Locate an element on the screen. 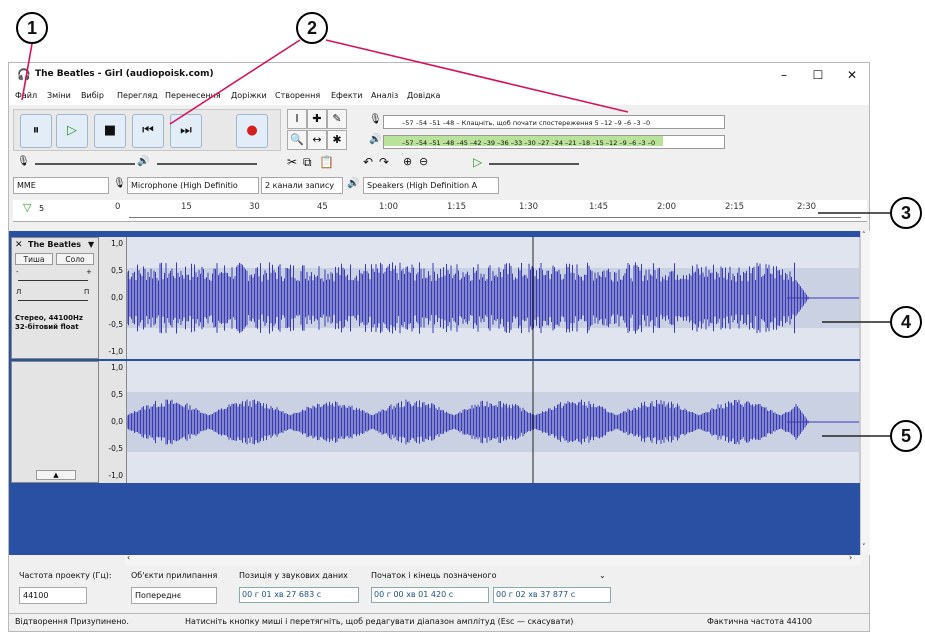 Image resolution: width=925 pixels, height=632 pixels. callout-1: 1 is located at coordinates (32, 28).